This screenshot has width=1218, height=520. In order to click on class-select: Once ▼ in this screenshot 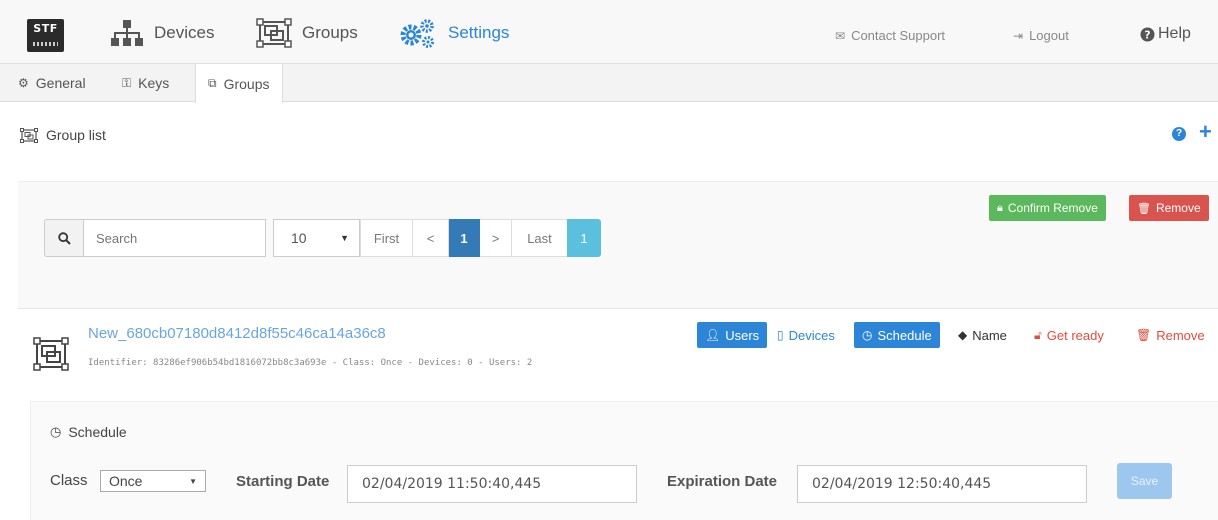, I will do `click(153, 481)`.